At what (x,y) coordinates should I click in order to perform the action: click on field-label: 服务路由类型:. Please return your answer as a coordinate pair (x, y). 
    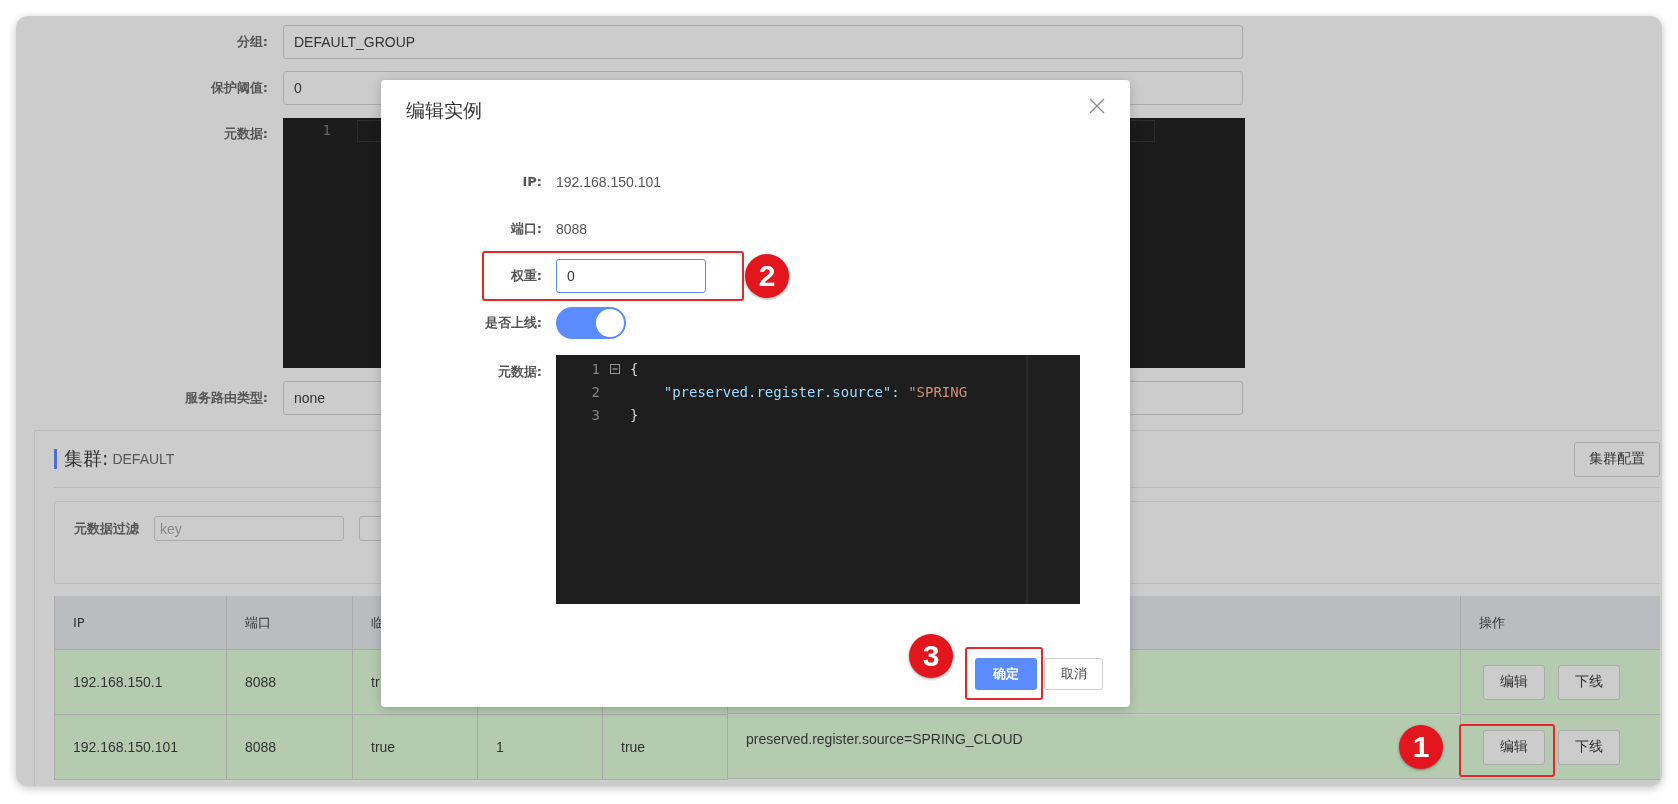
    Looking at the image, I should click on (225, 398).